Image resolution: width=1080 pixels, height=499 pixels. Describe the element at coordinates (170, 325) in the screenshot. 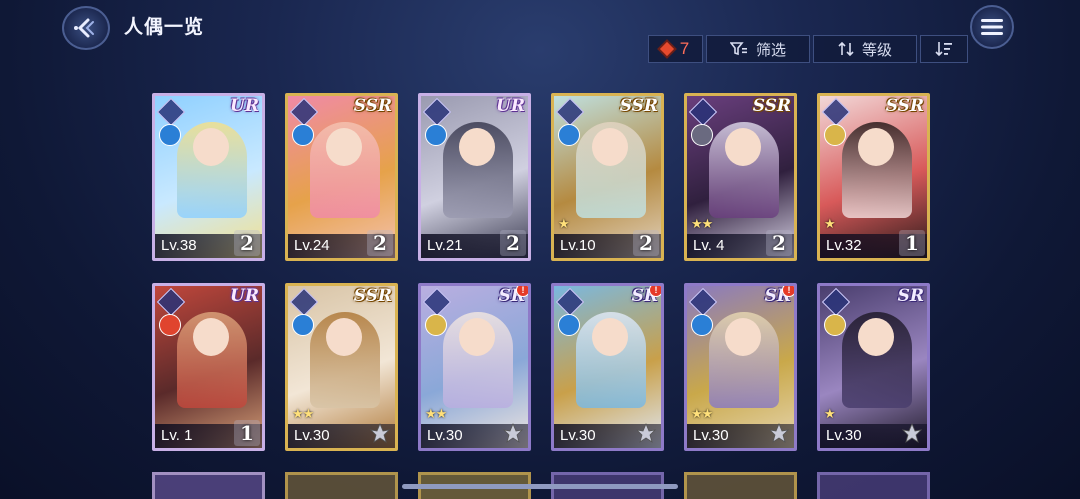

I see `fire-element-icon` at that location.